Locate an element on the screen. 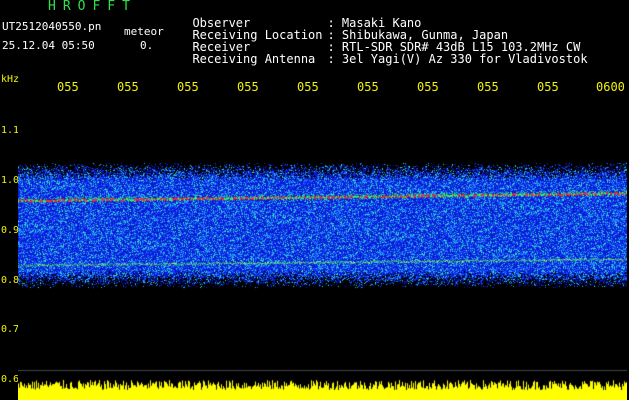 This screenshot has height=400, width=629. freq-label: 0.8 is located at coordinates (10, 280).